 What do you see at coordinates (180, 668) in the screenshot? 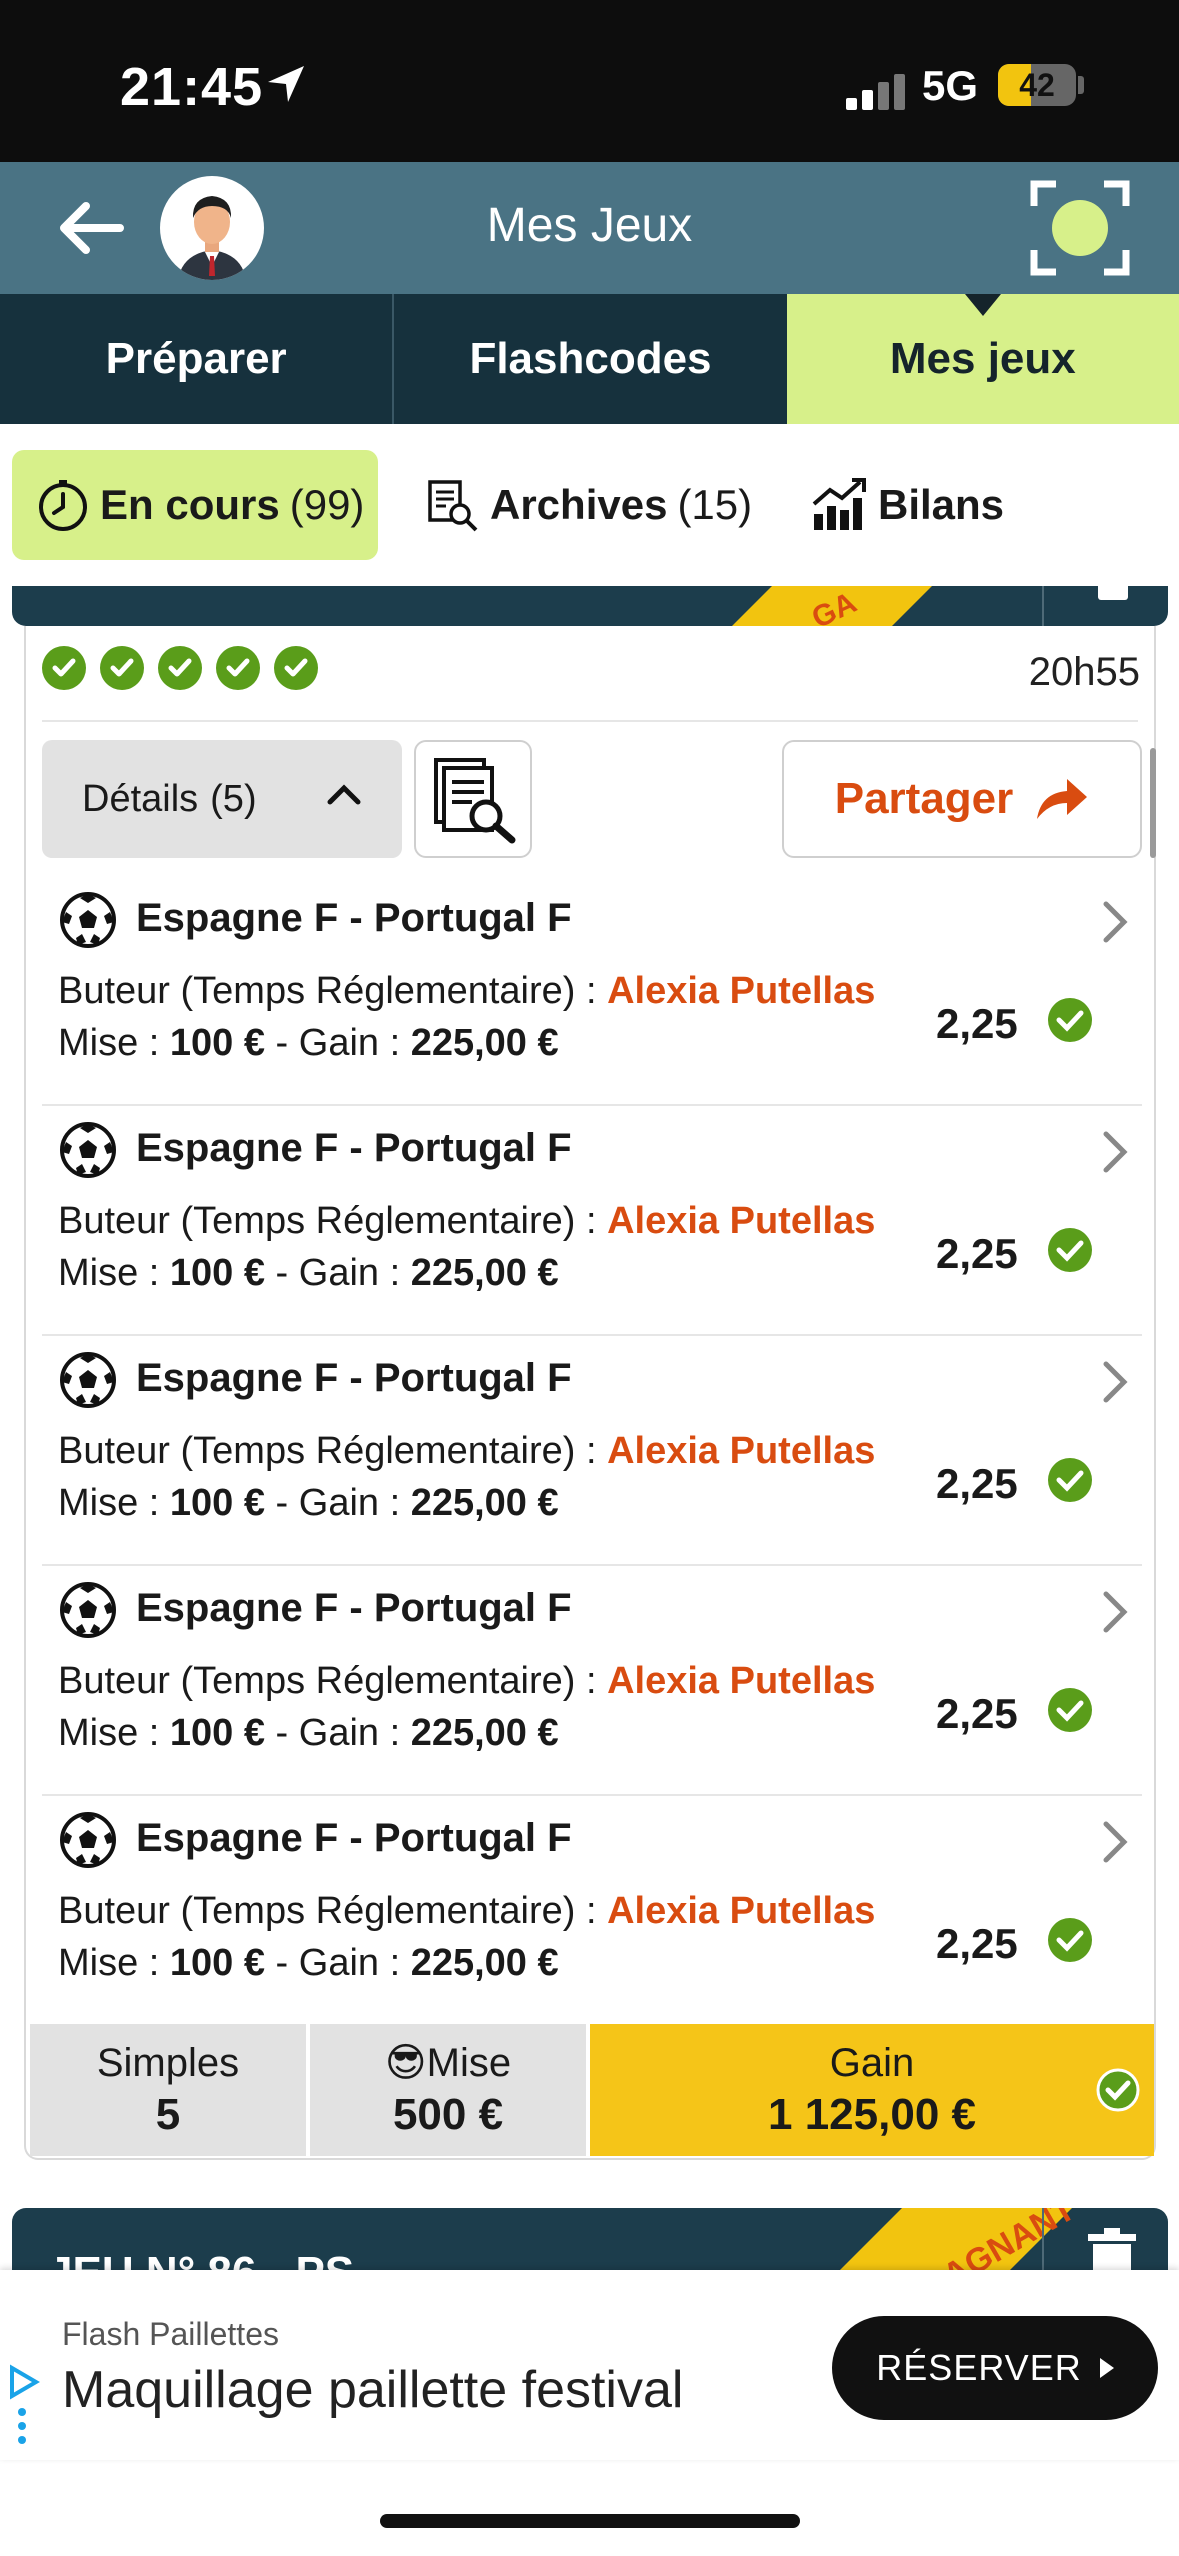
I see `result-checks` at bounding box center [180, 668].